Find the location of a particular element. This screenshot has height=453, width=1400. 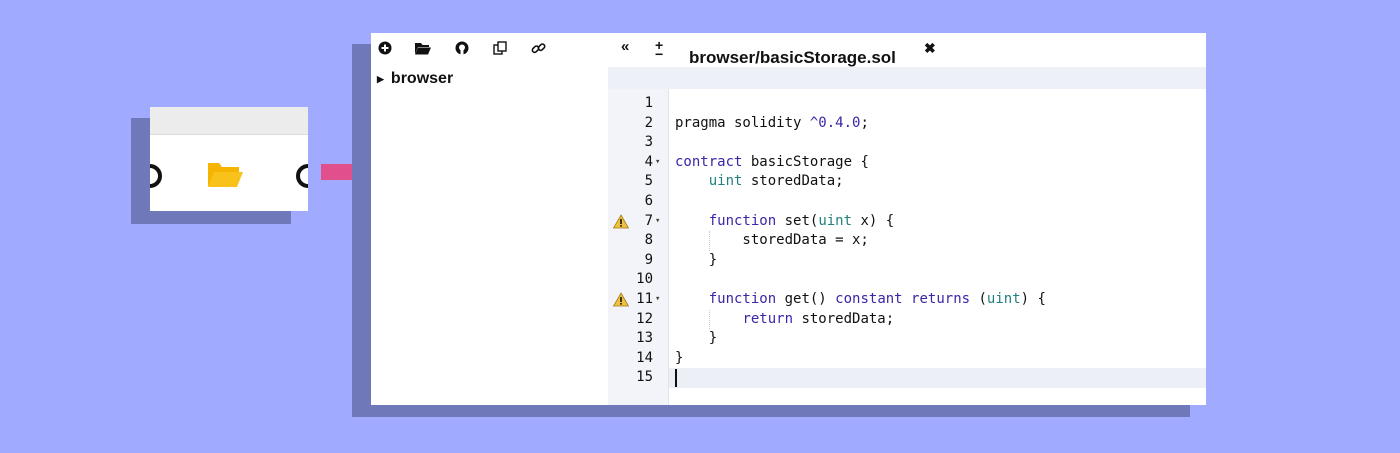

plus-minus-icon: + − is located at coordinates (659, 49).